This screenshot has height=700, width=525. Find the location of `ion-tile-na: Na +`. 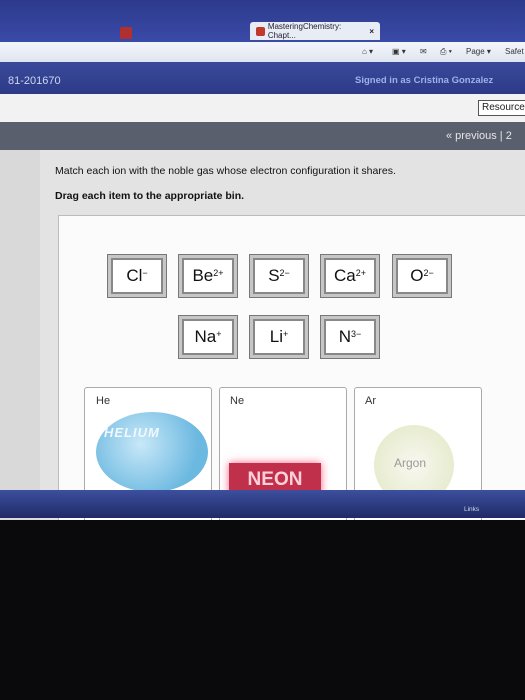

ion-tile-na: Na + is located at coordinates (208, 337).